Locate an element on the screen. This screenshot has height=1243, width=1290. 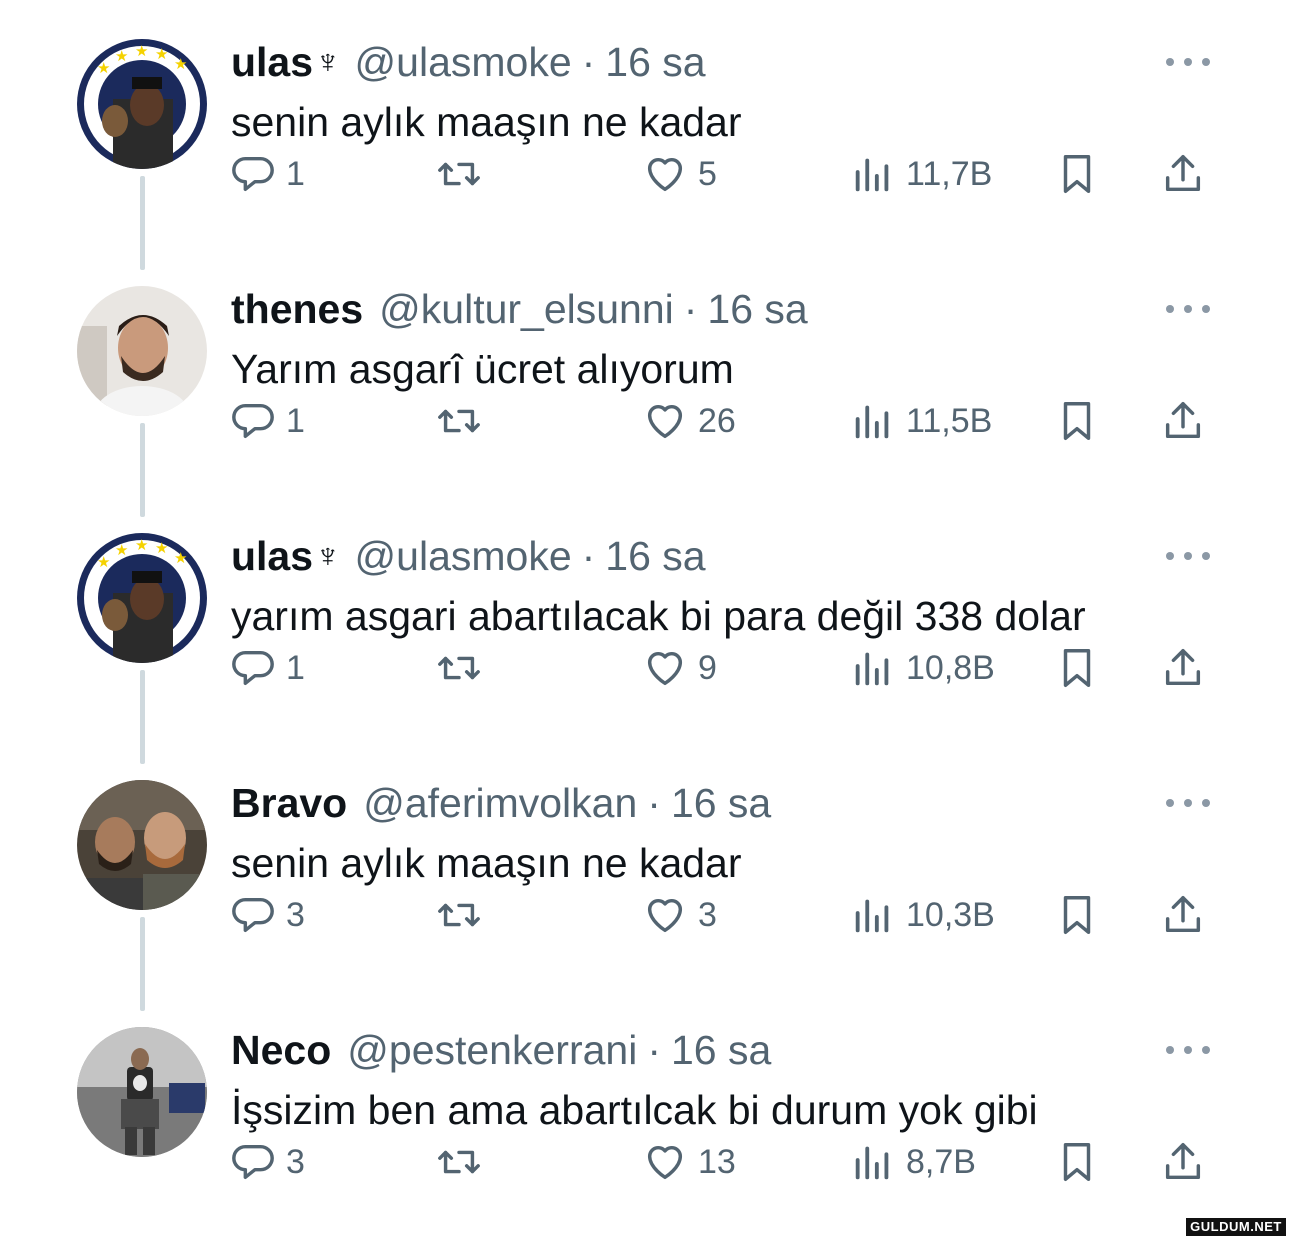
user-handle: @aferimvolkan is located at coordinates (500, 803).